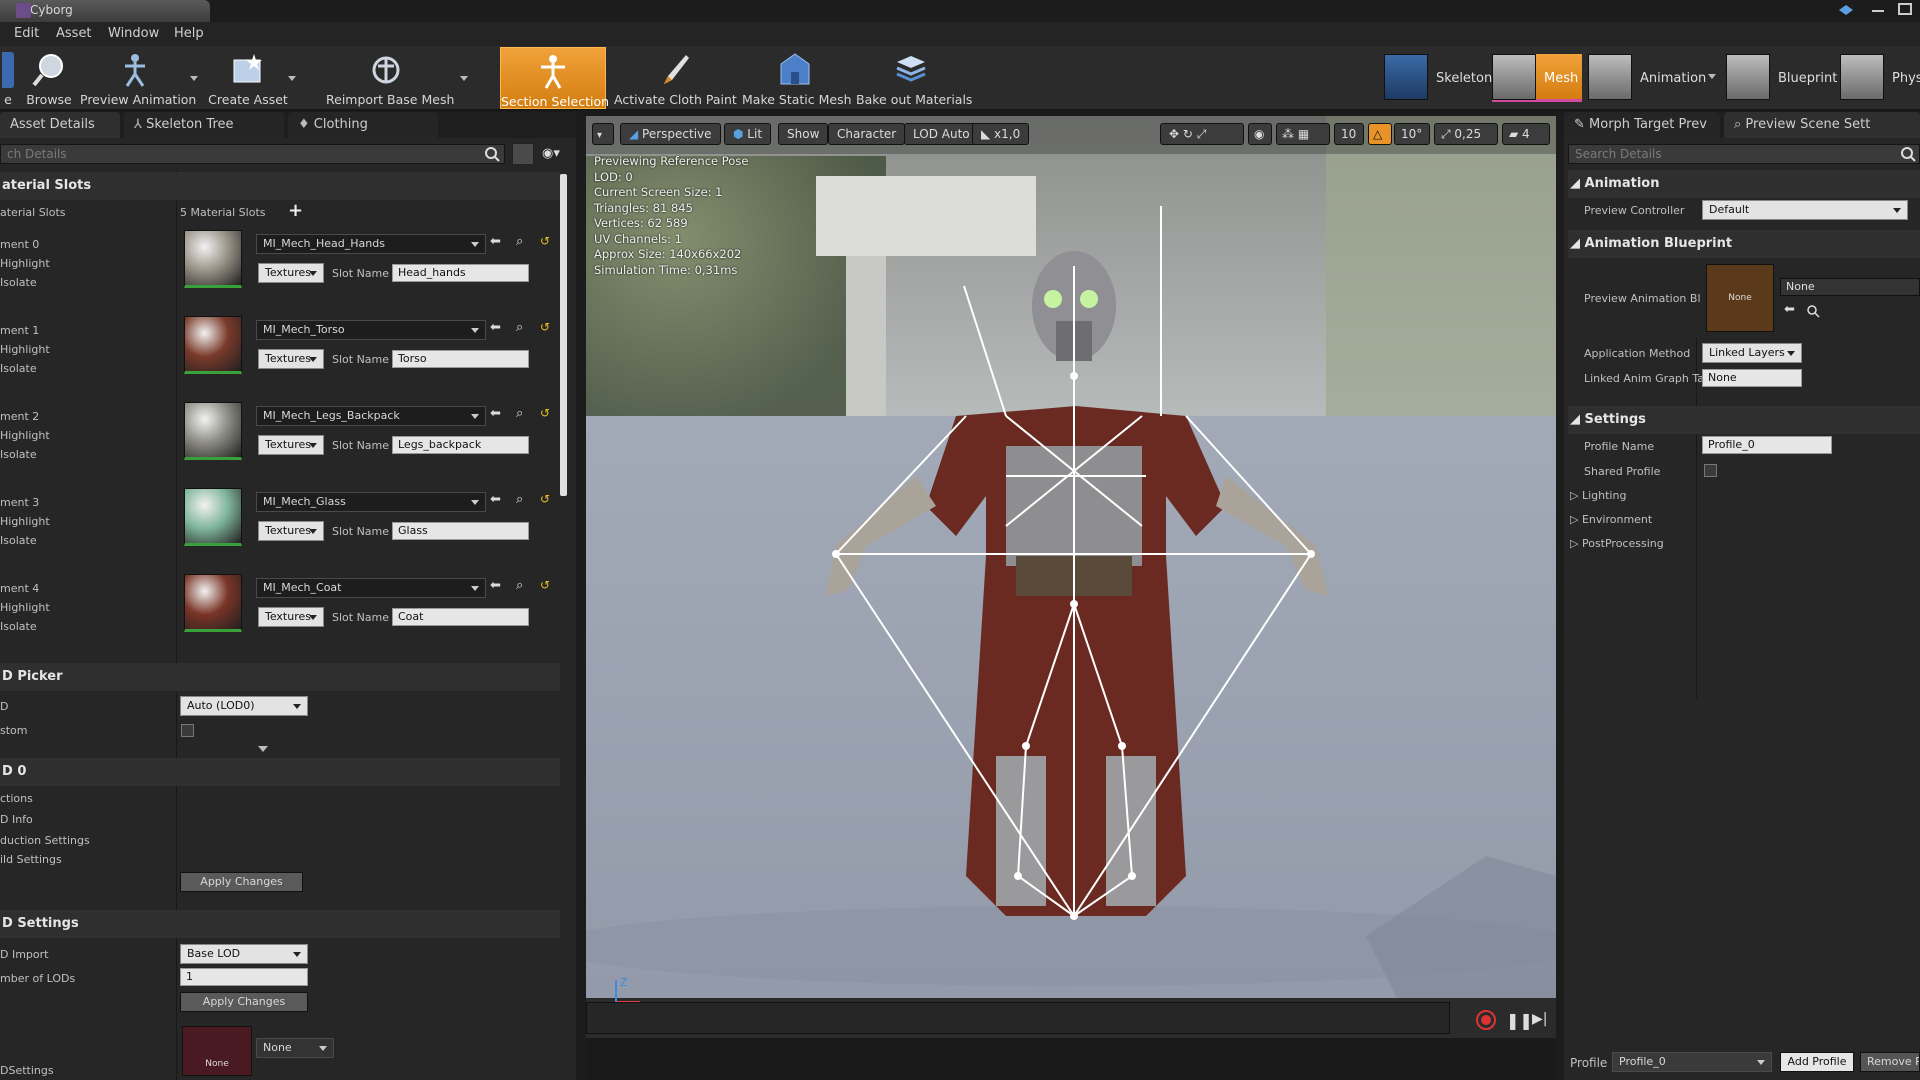  I want to click on lod0-header: D 0, so click(280, 772).